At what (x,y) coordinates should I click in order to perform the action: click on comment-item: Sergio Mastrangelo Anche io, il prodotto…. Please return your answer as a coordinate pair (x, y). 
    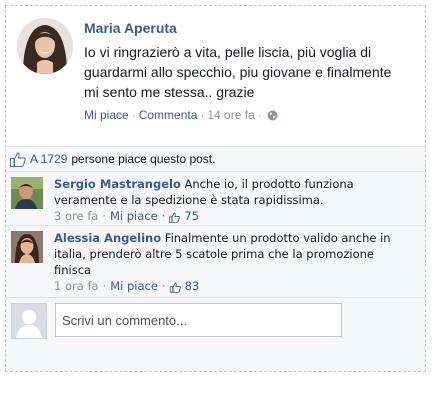
    Looking at the image, I should click on (215, 197).